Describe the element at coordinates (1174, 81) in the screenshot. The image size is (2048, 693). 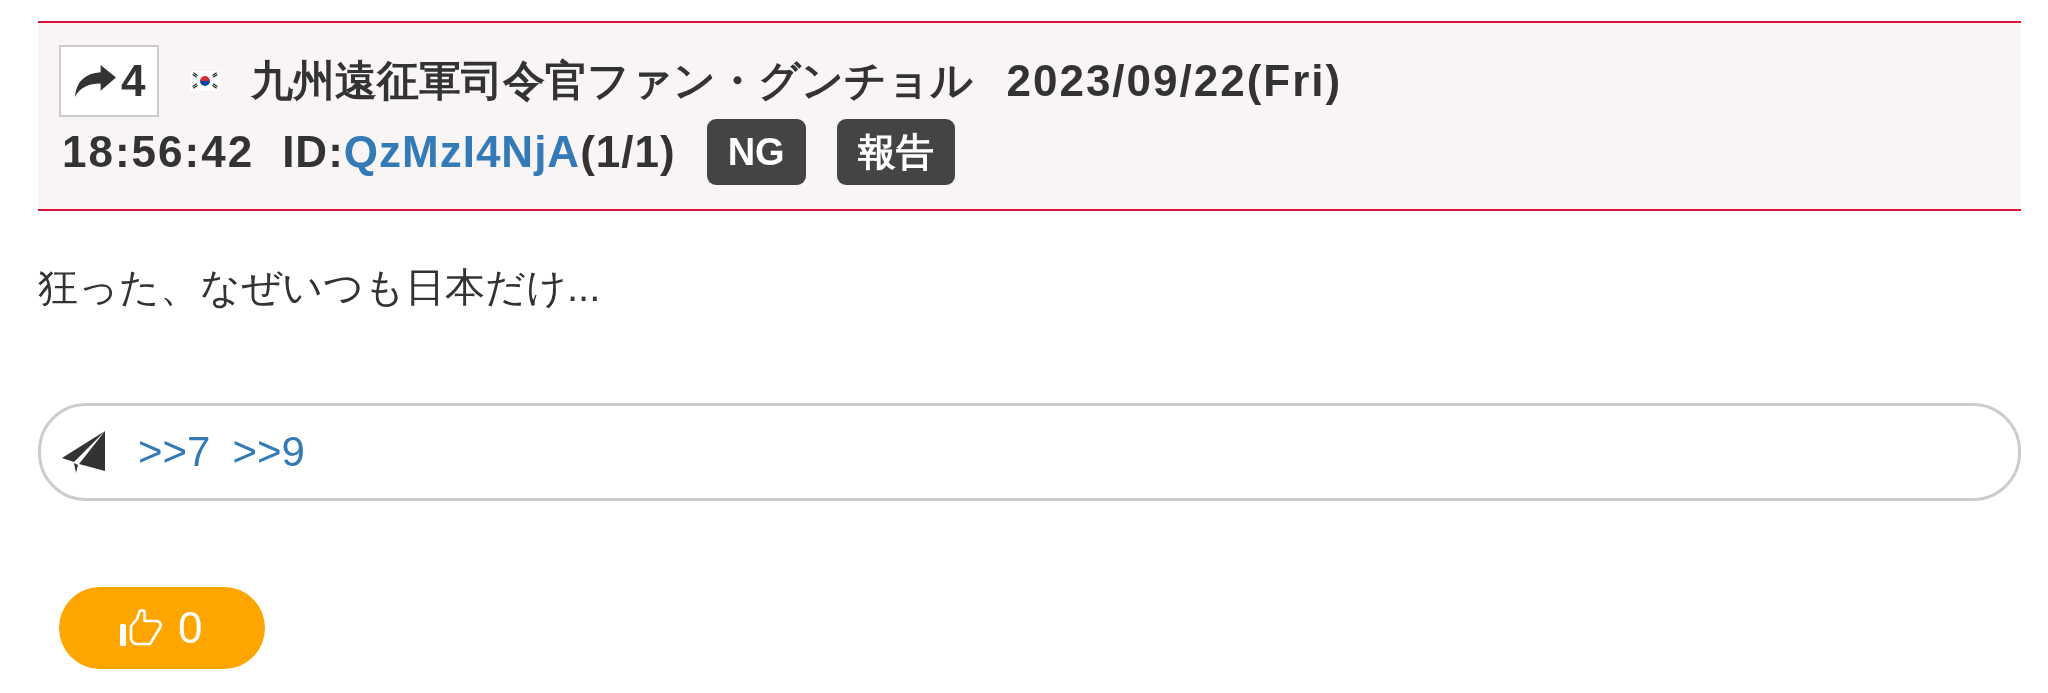
I see `post-date: 2023/09/22(Fri)` at that location.